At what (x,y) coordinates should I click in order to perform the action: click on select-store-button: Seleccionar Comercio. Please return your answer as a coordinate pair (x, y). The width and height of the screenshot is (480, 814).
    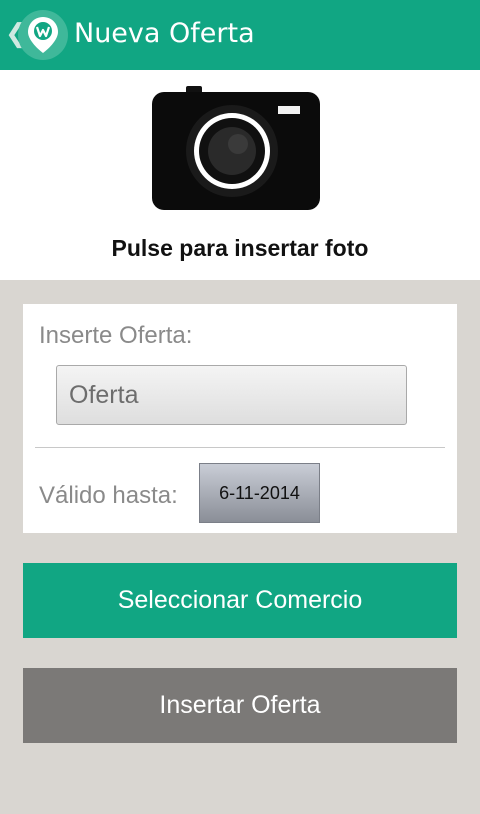
    Looking at the image, I should click on (240, 600).